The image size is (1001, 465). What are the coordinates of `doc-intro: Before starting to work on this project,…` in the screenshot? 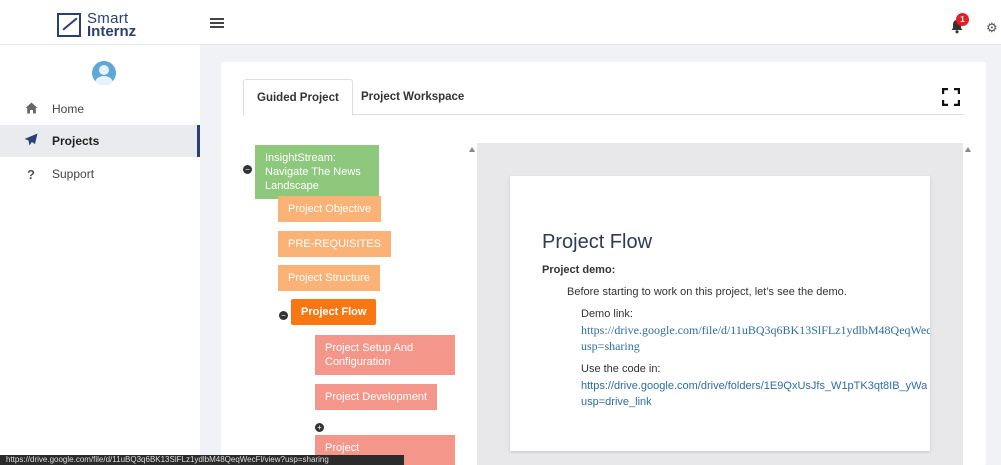 It's located at (707, 292).